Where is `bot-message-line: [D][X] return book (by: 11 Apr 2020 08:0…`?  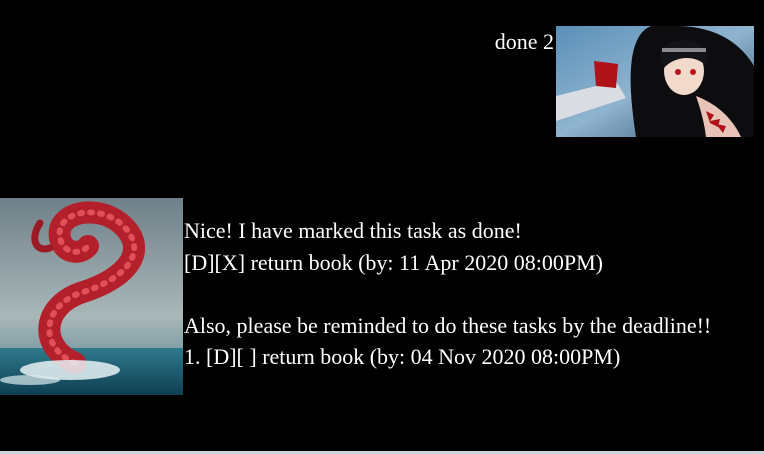 bot-message-line: [D][X] return book (by: 11 Apr 2020 08:0… is located at coordinates (393, 262).